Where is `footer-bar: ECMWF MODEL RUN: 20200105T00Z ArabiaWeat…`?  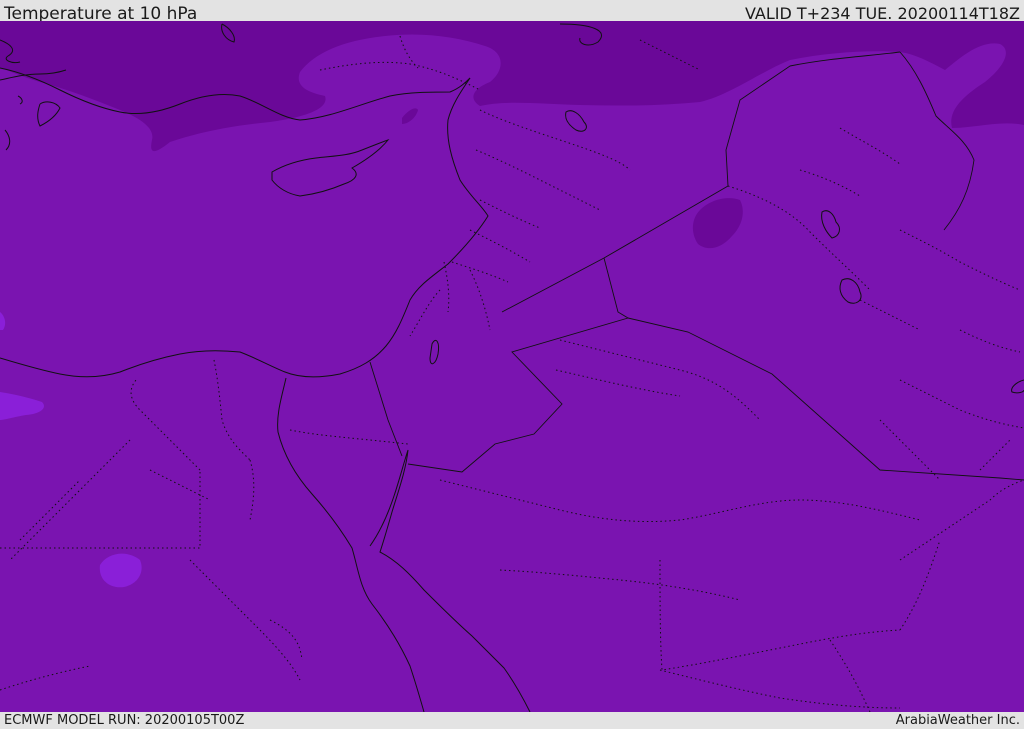
footer-bar: ECMWF MODEL RUN: 20200105T00Z ArabiaWeat… is located at coordinates (512, 720).